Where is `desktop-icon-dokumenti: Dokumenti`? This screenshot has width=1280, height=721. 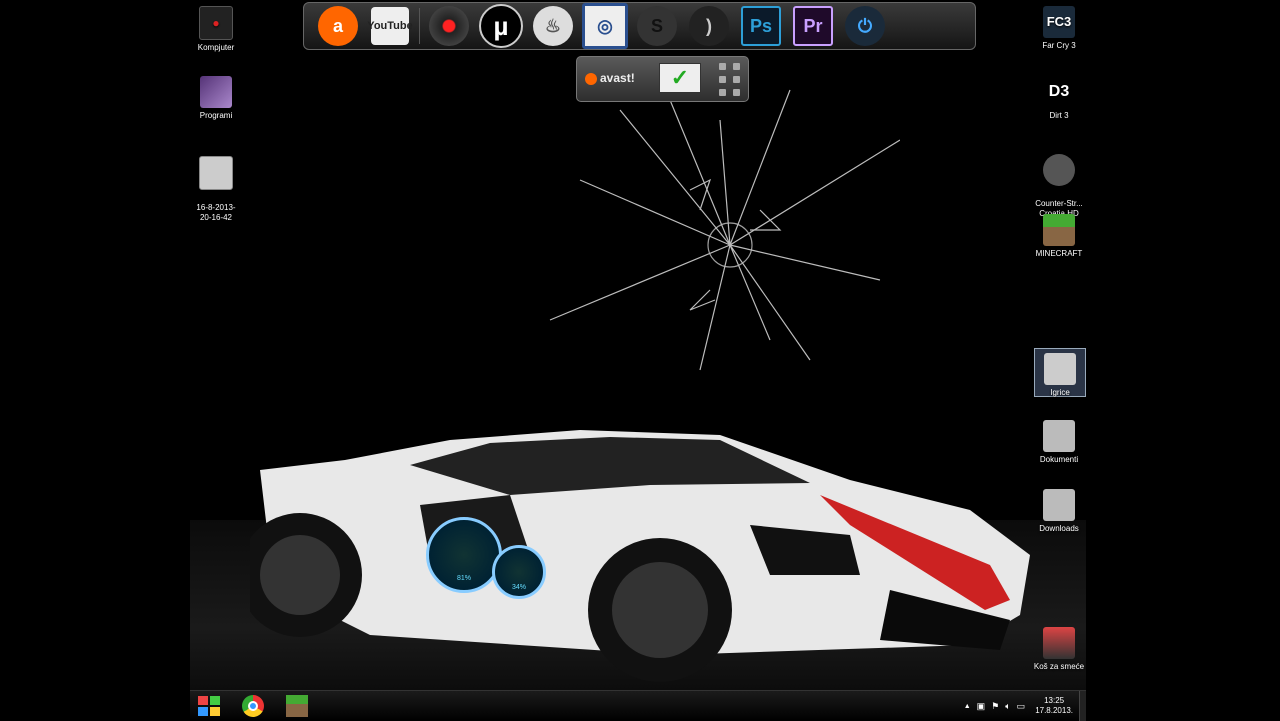 desktop-icon-dokumenti: Dokumenti is located at coordinates (1056, 442).